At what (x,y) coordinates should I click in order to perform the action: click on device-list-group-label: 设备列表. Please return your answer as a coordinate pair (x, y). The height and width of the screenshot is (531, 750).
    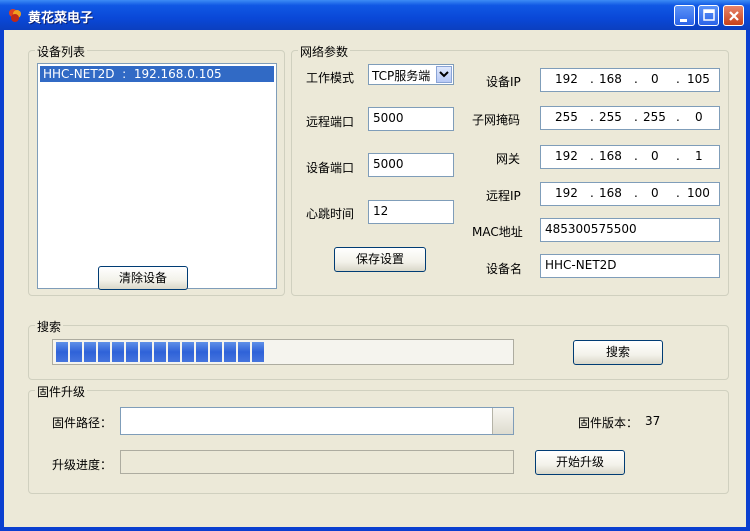
    Looking at the image, I should click on (61, 51).